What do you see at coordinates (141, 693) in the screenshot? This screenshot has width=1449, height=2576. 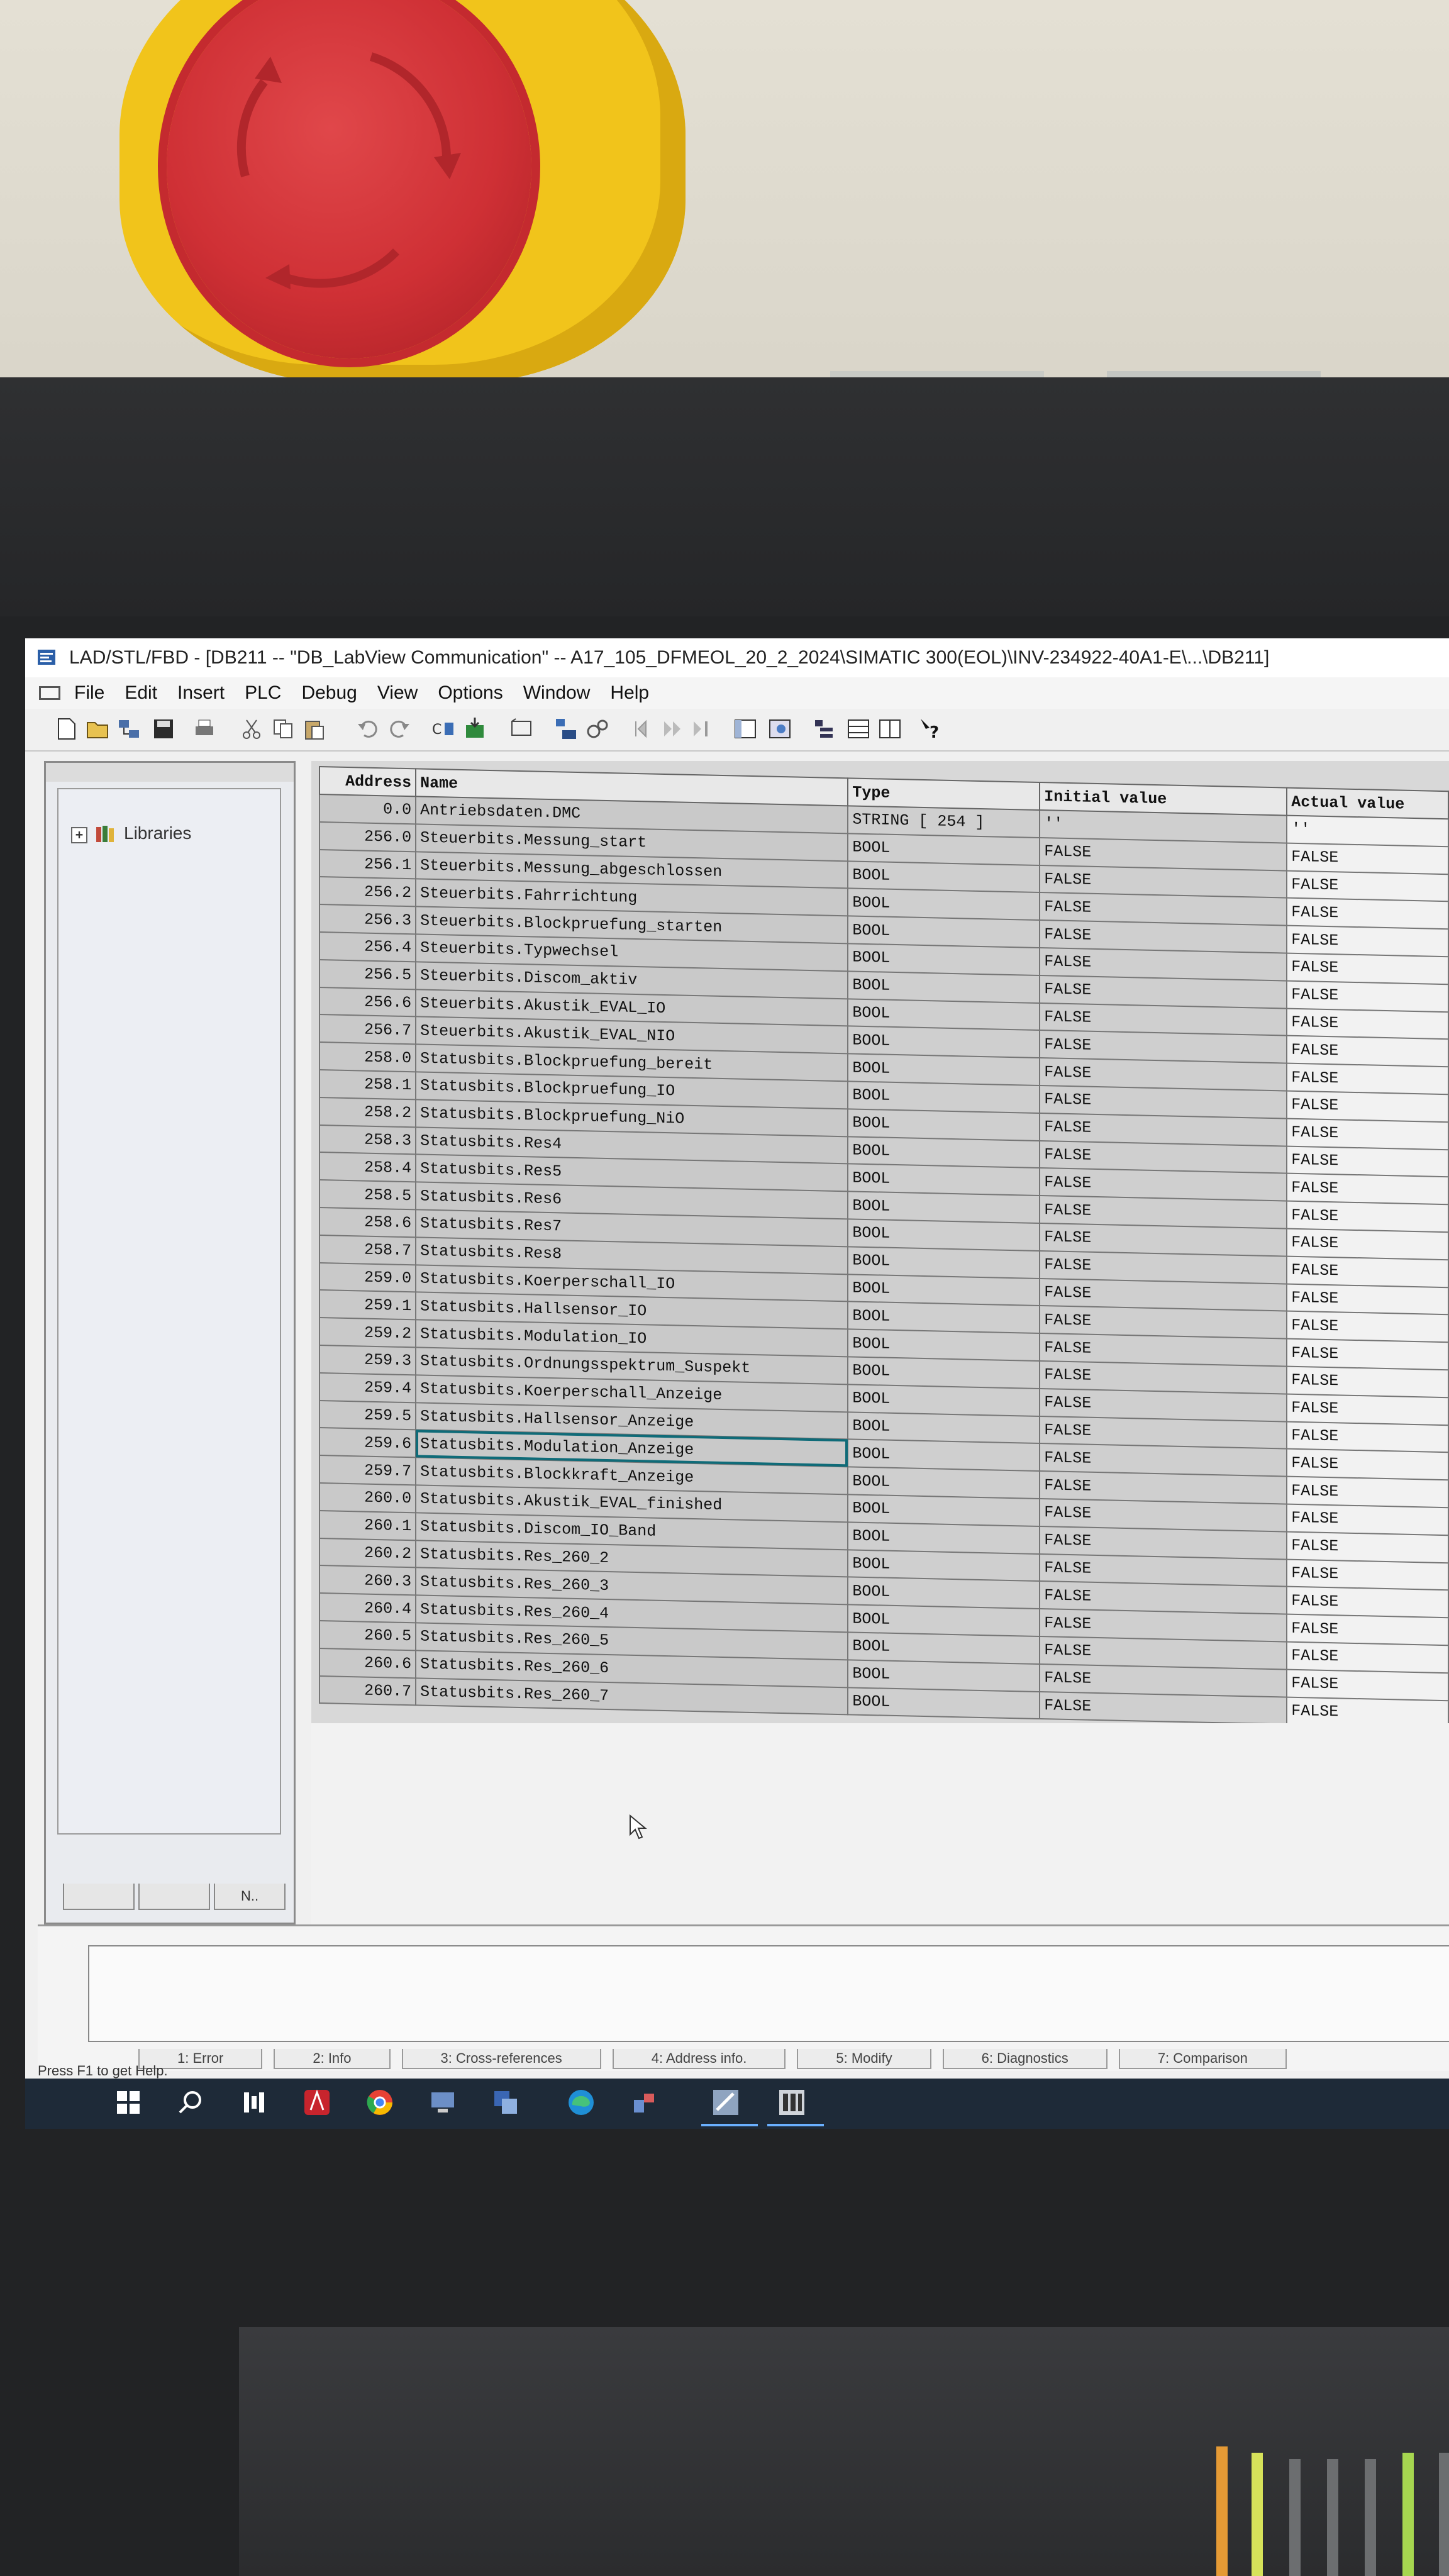 I see `menu-edit: Edit` at bounding box center [141, 693].